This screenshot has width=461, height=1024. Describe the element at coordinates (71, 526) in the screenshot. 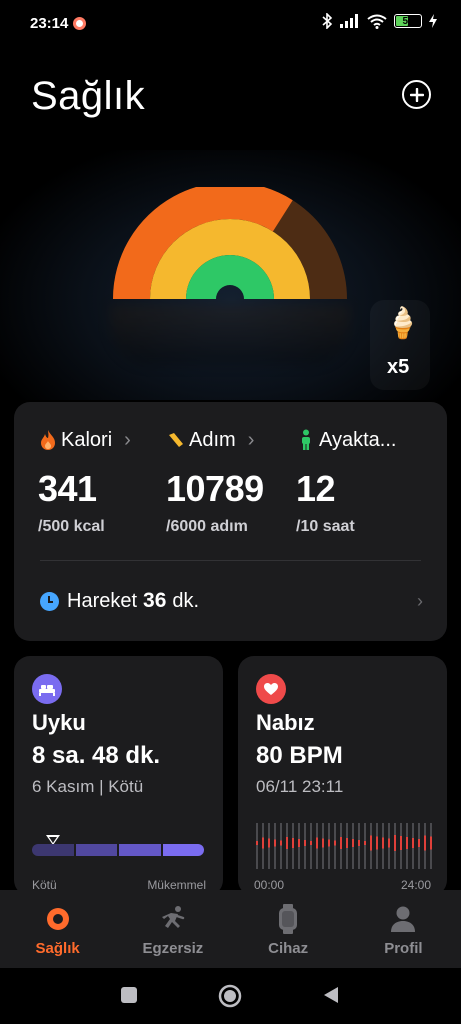

I see `metric-goal: /500 kcal` at that location.